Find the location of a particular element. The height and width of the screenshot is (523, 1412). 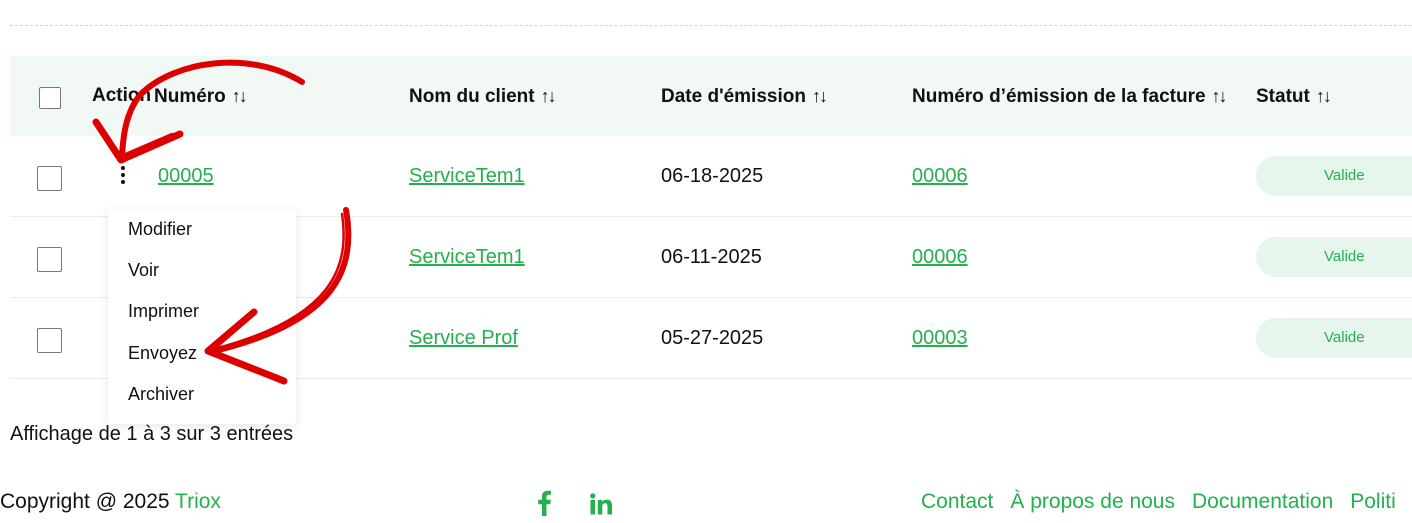

brand-link: Triox is located at coordinates (198, 501).